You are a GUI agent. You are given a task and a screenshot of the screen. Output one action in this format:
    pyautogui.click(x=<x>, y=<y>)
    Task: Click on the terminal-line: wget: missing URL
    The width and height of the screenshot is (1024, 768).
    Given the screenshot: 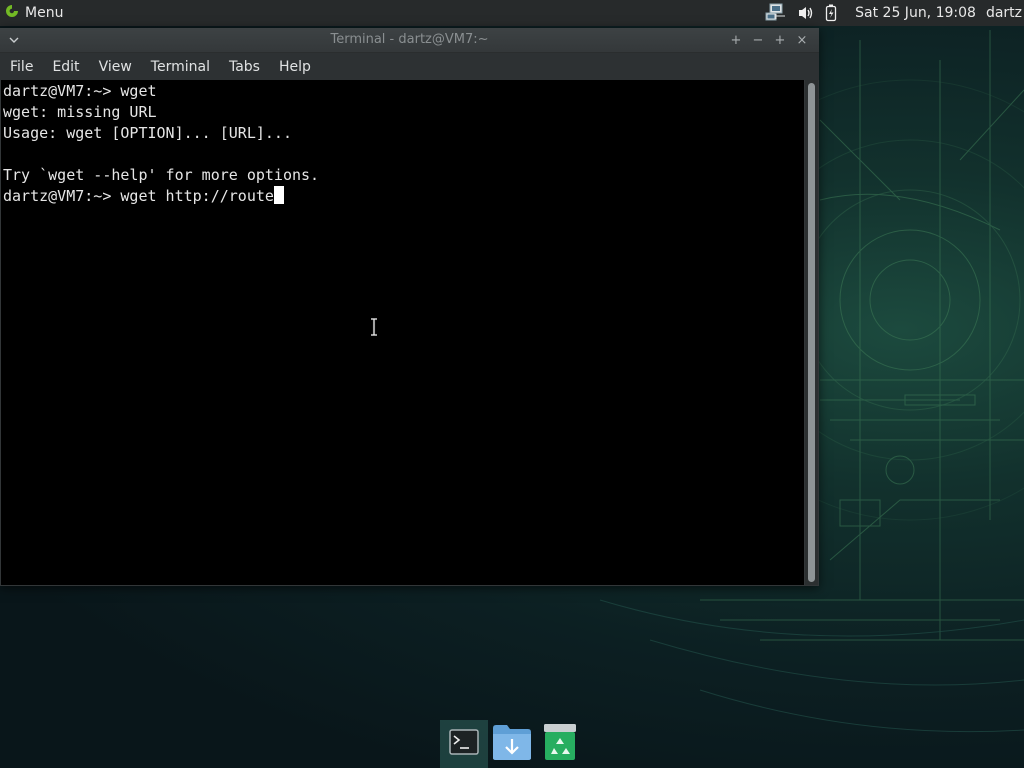 What is the action you would take?
    pyautogui.click(x=80, y=112)
    